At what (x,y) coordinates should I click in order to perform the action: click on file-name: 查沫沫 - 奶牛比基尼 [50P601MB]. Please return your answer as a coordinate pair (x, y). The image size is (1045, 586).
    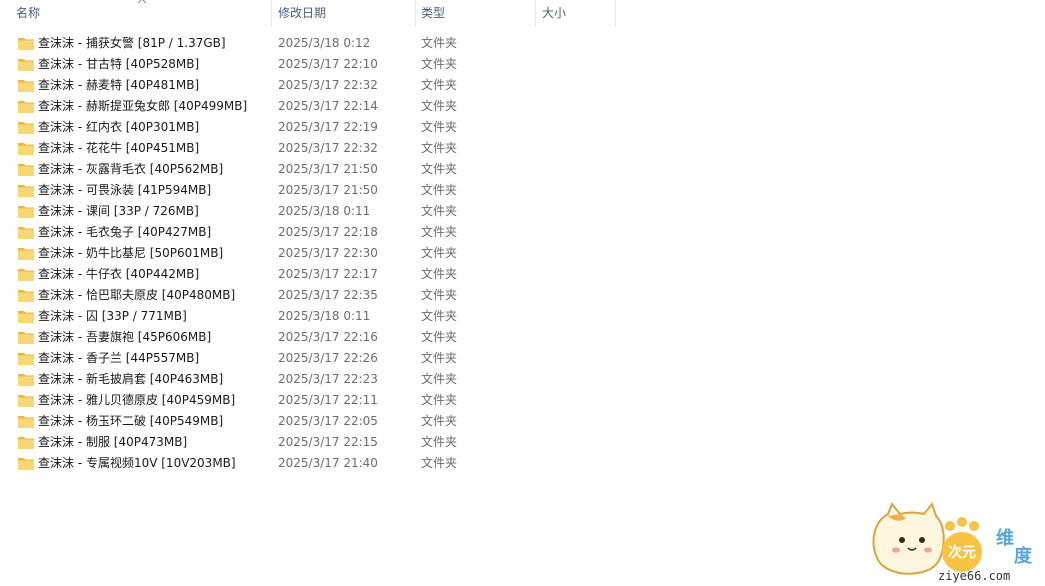
    Looking at the image, I should click on (130, 253).